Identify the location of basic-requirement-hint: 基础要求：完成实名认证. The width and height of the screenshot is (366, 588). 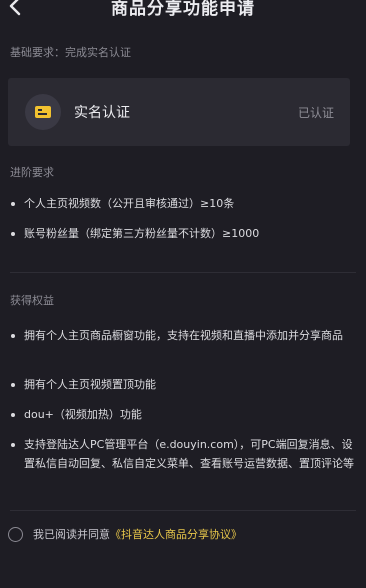
(70, 52).